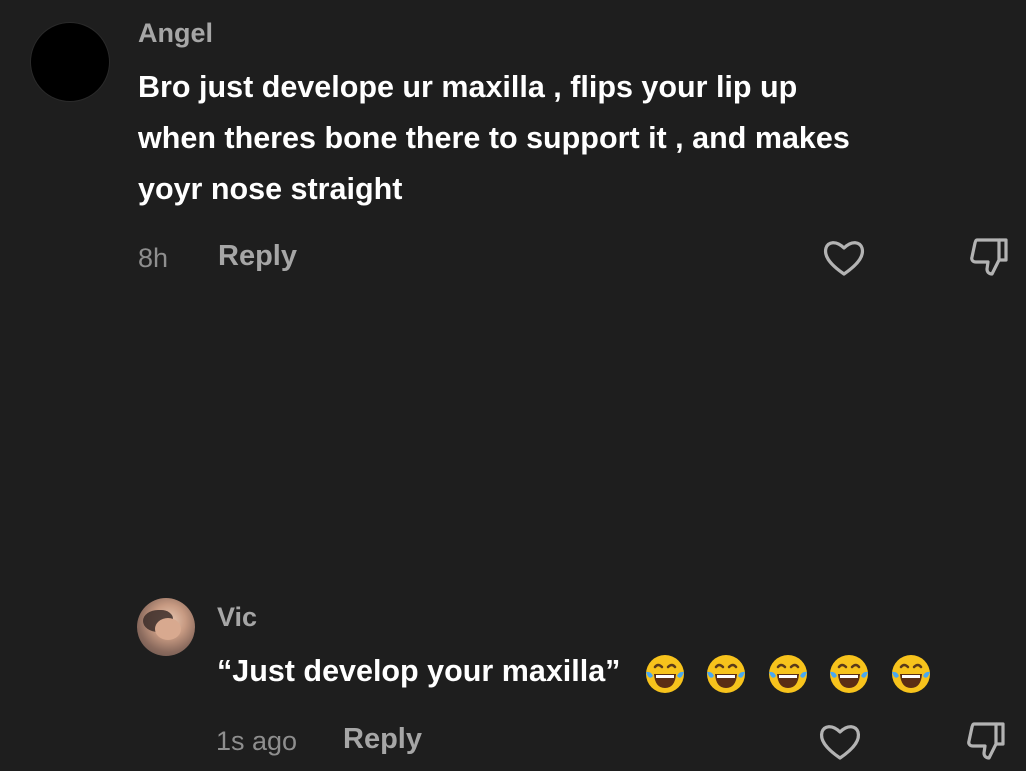 This screenshot has width=1026, height=771. I want to click on reply-button-angel: Reply, so click(257, 256).